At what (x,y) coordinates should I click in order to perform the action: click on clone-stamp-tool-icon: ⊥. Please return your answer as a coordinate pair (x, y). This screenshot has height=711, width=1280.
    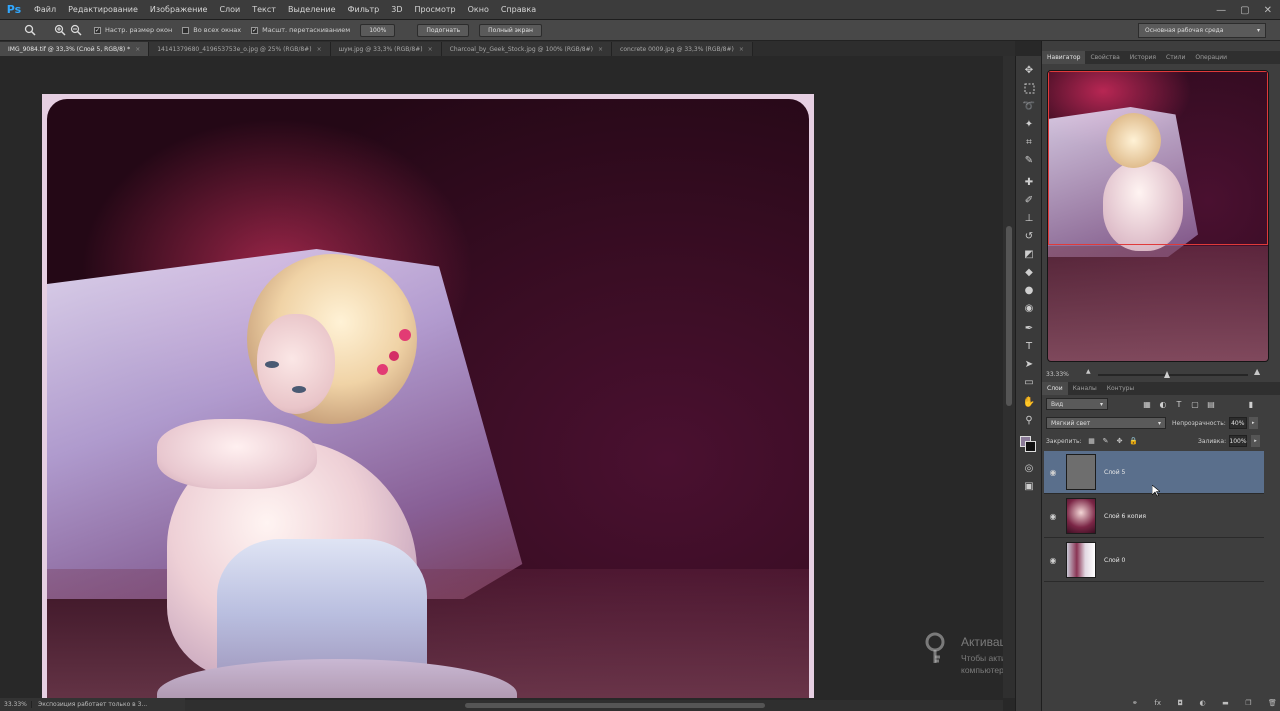
    Looking at the image, I should click on (1029, 218).